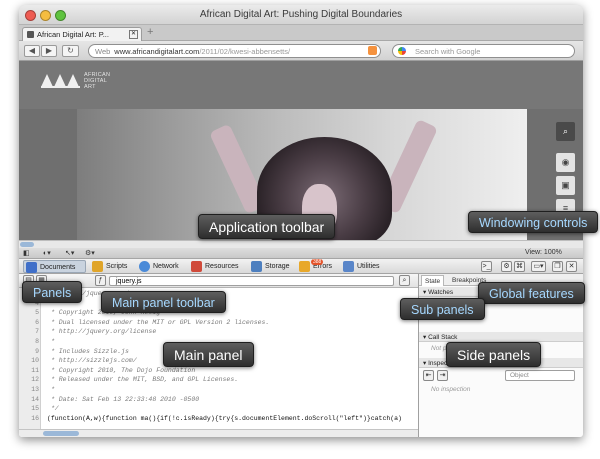  I want to click on callout-panels: Panels, so click(52, 292).